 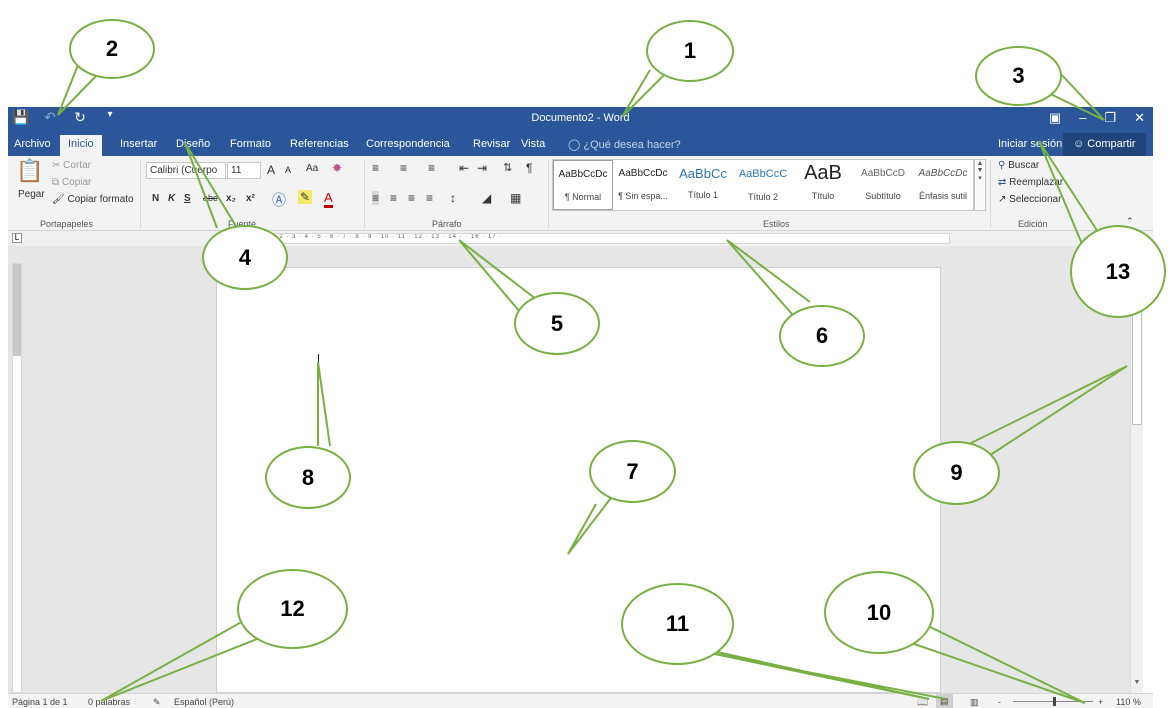 What do you see at coordinates (245, 257) in the screenshot?
I see `callout-4: 4` at bounding box center [245, 257].